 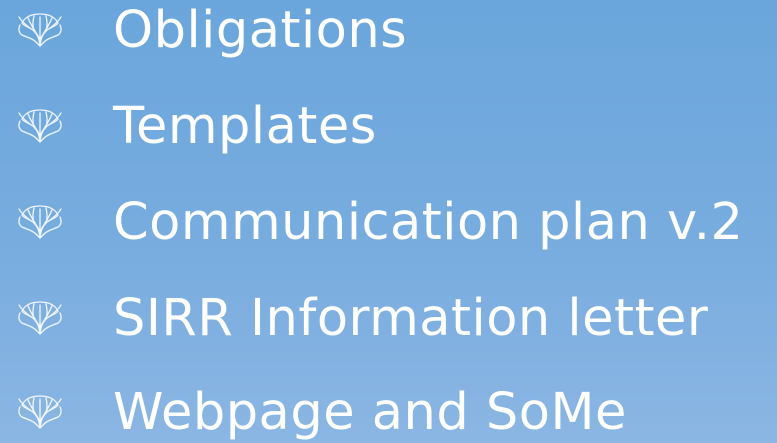 I want to click on list-item-label: Communication plan v.2, so click(x=428, y=222).